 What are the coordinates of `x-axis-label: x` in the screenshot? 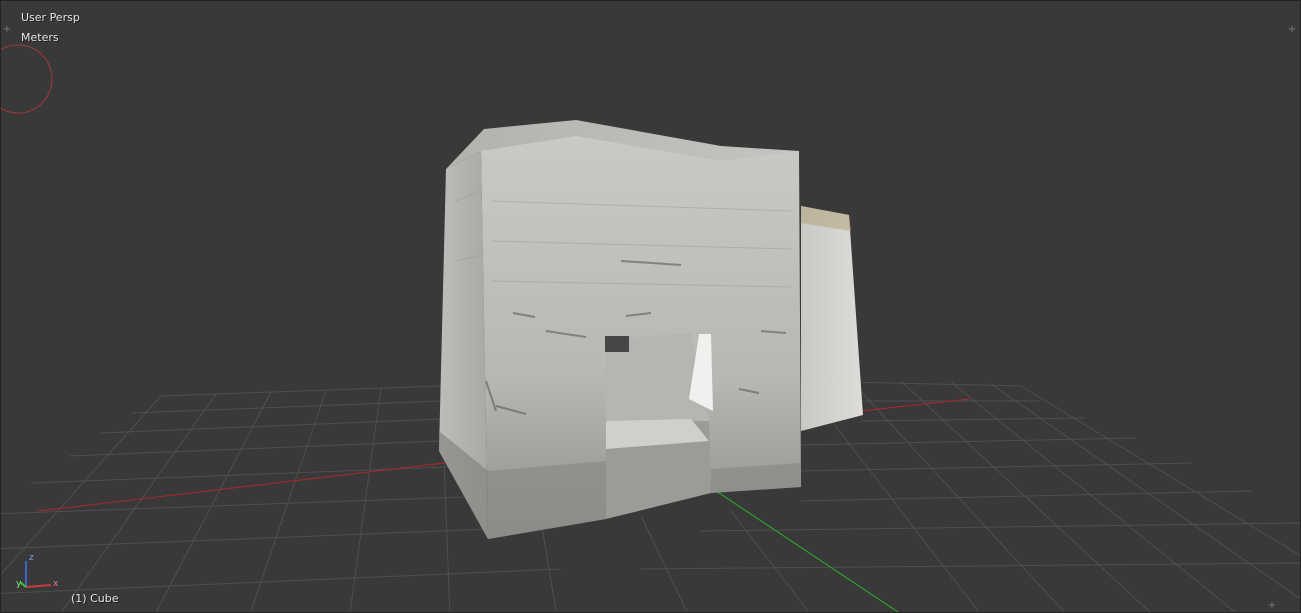 It's located at (56, 584).